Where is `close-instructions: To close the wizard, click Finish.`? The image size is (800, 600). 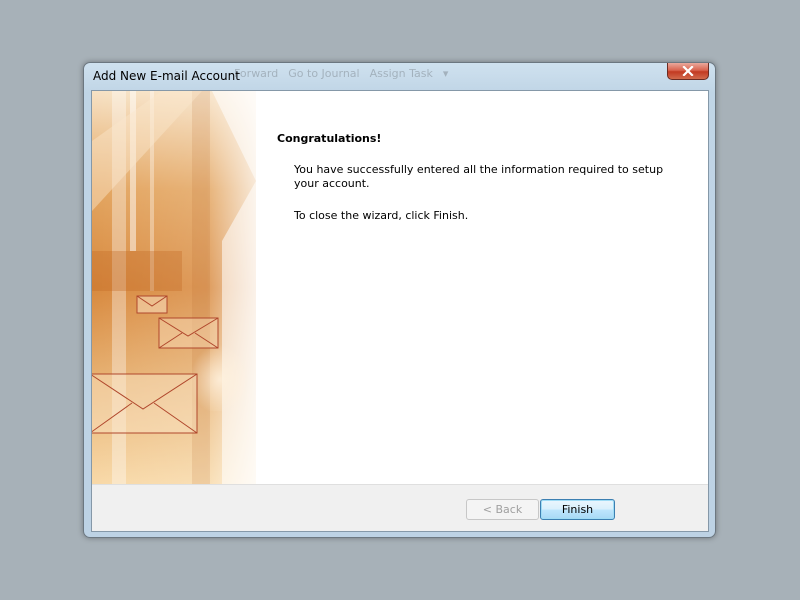
close-instructions: To close the wizard, click Finish. is located at coordinates (381, 215).